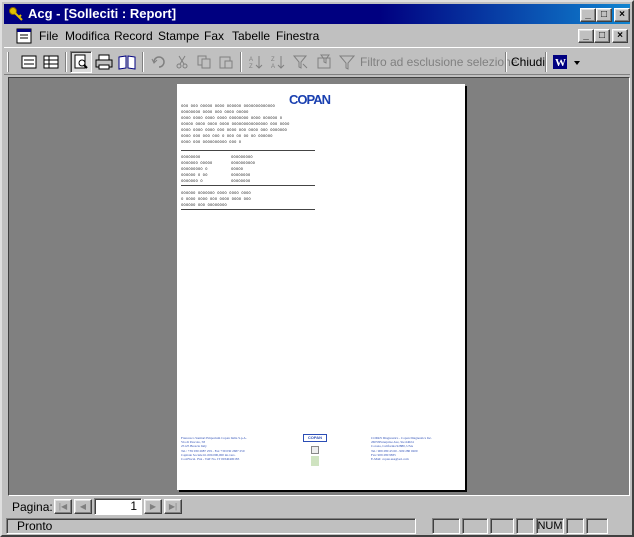 The width and height of the screenshot is (634, 537). I want to click on filter-by-form-button, so click(324, 62).